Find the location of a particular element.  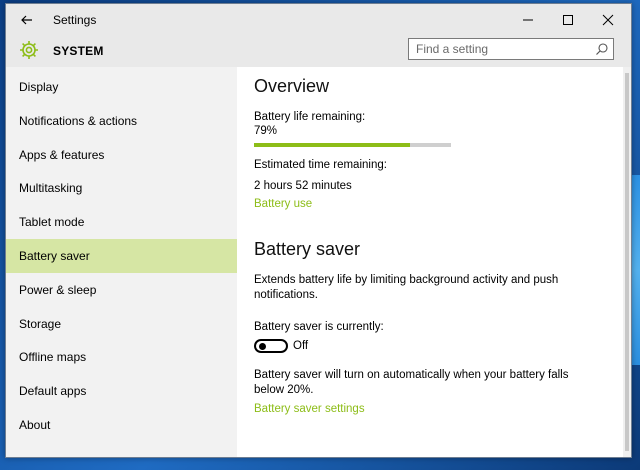

battery-saver-settings-link: Battery saver settings is located at coordinates (309, 409).